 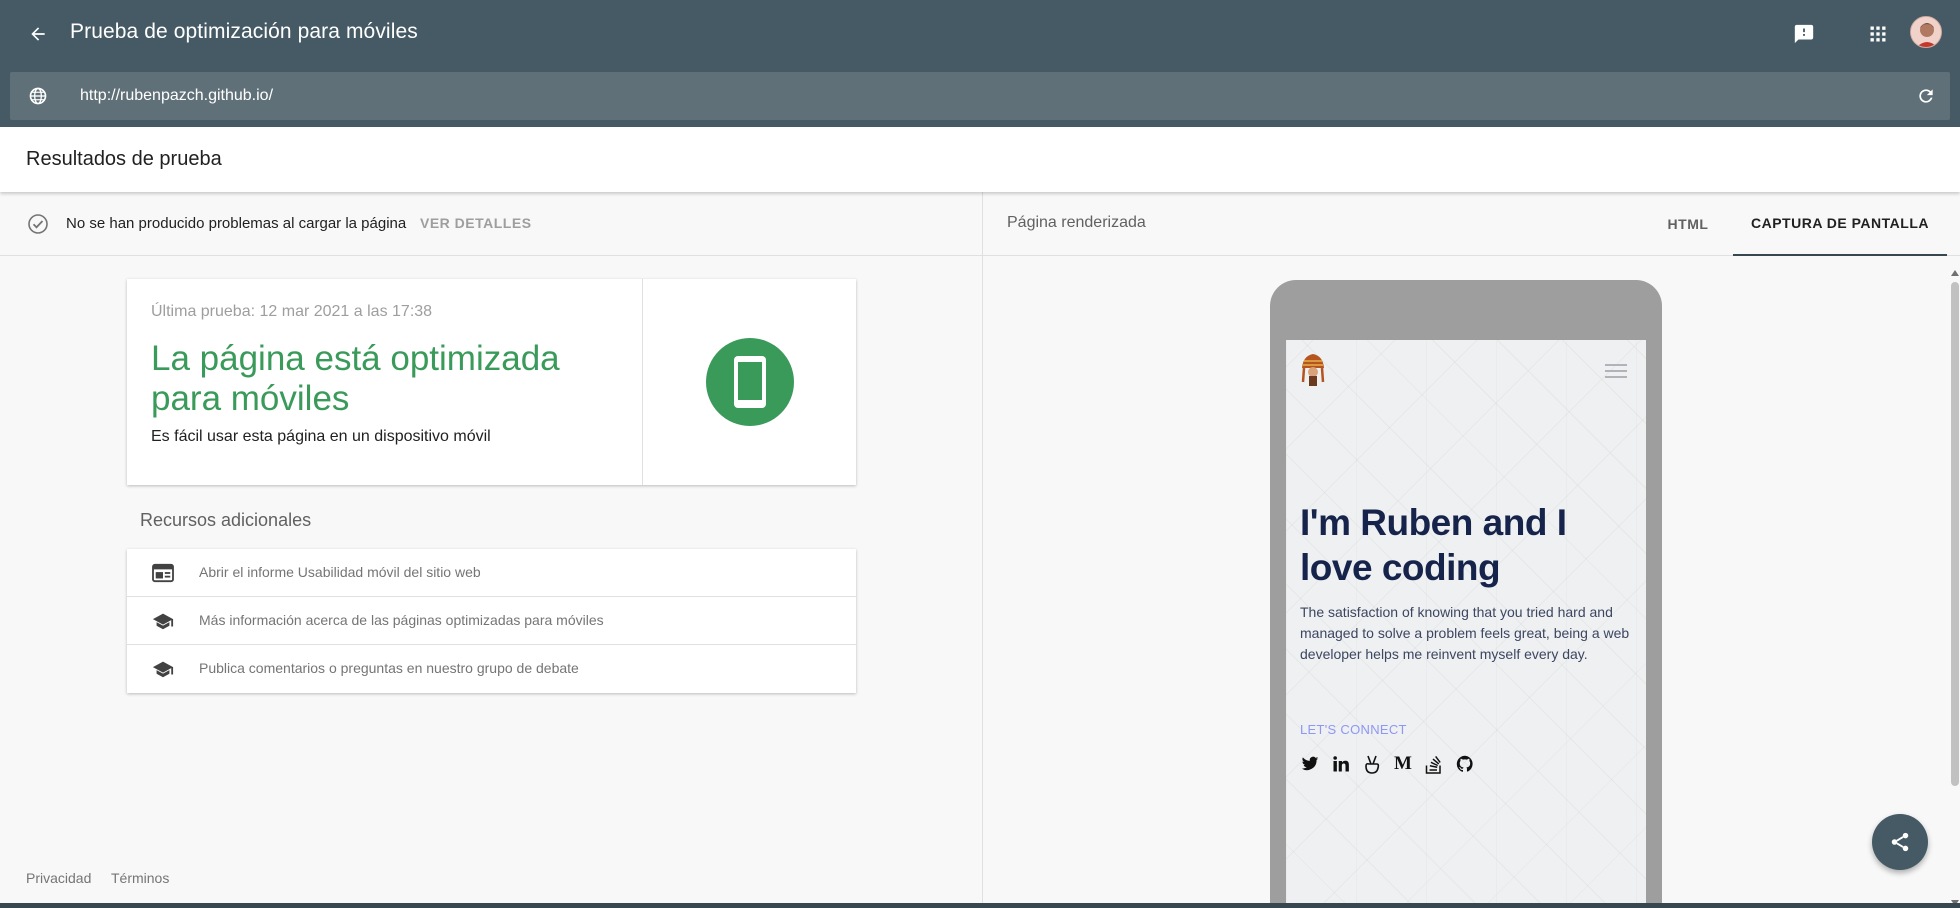 I want to click on rendered-page-label: Página renderizada, so click(x=1076, y=222).